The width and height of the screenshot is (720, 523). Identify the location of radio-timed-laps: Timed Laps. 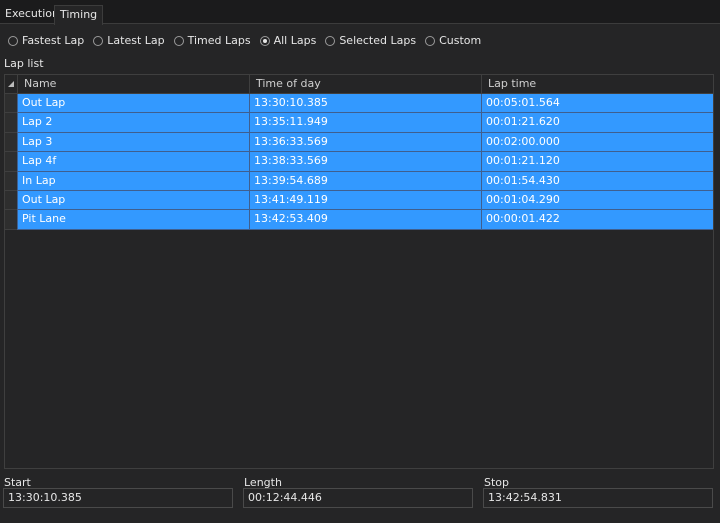
(212, 40).